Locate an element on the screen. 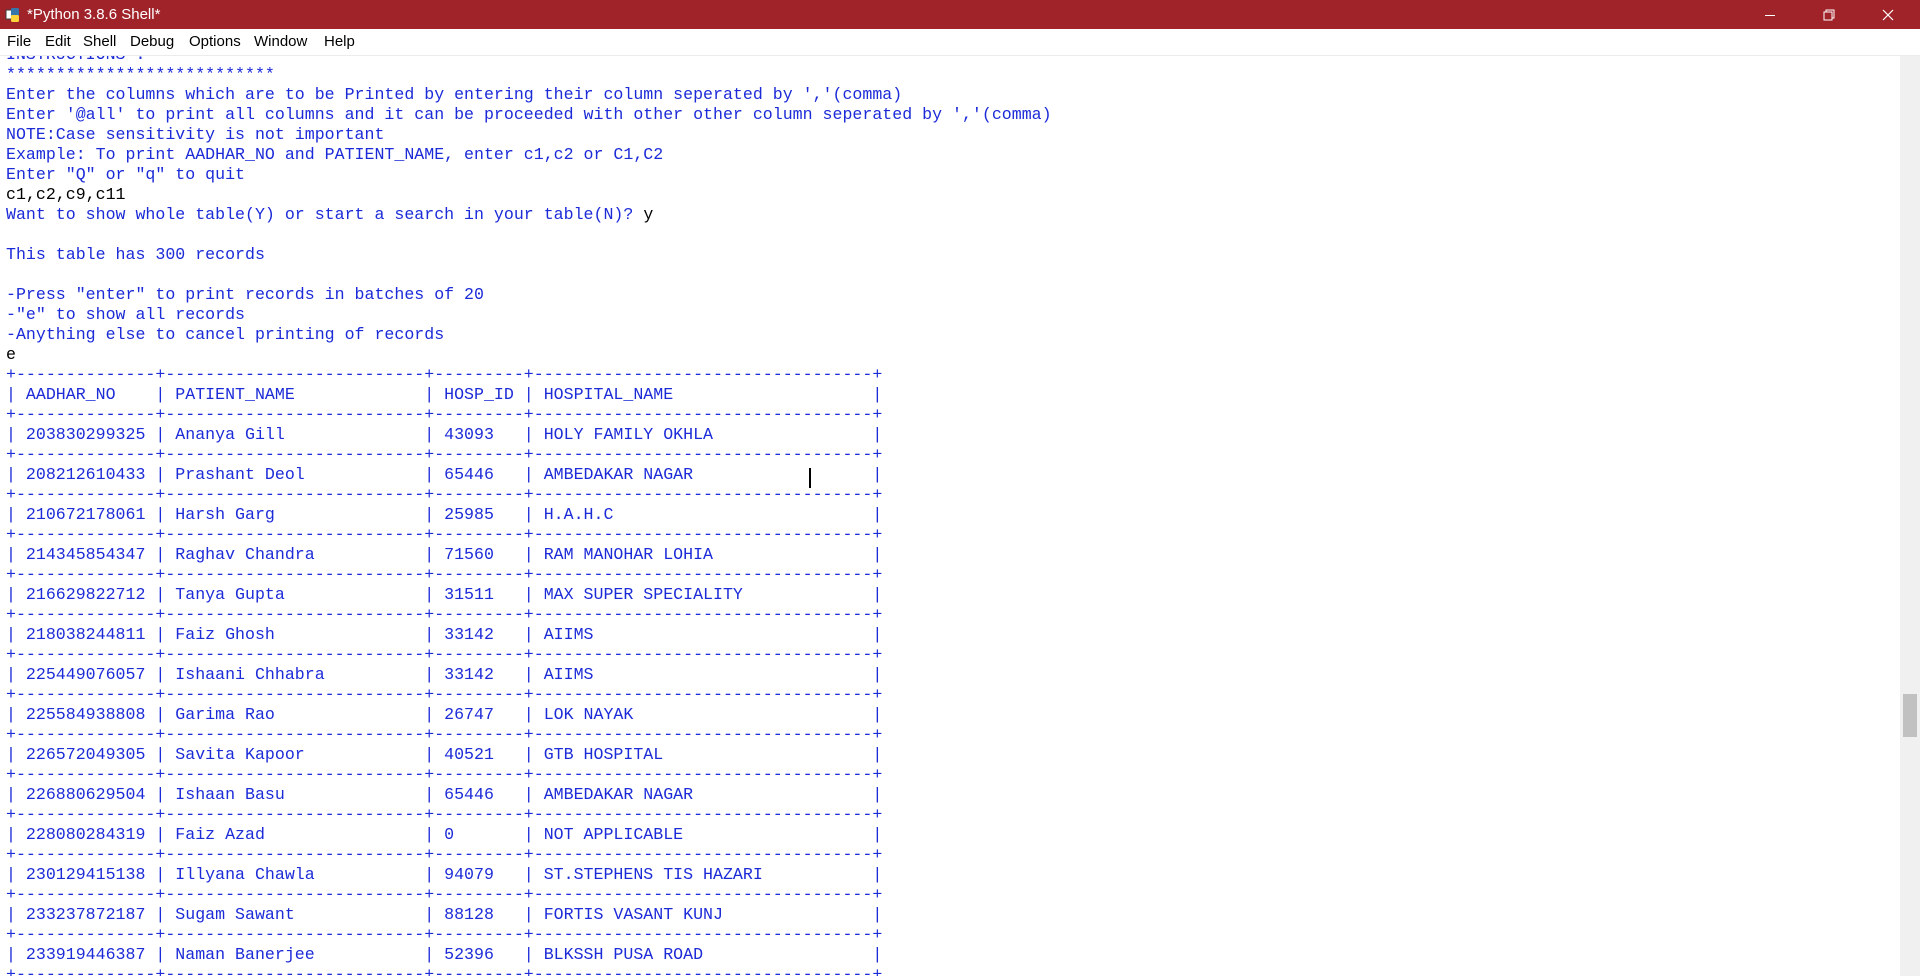  menu-file: File is located at coordinates (19, 42).